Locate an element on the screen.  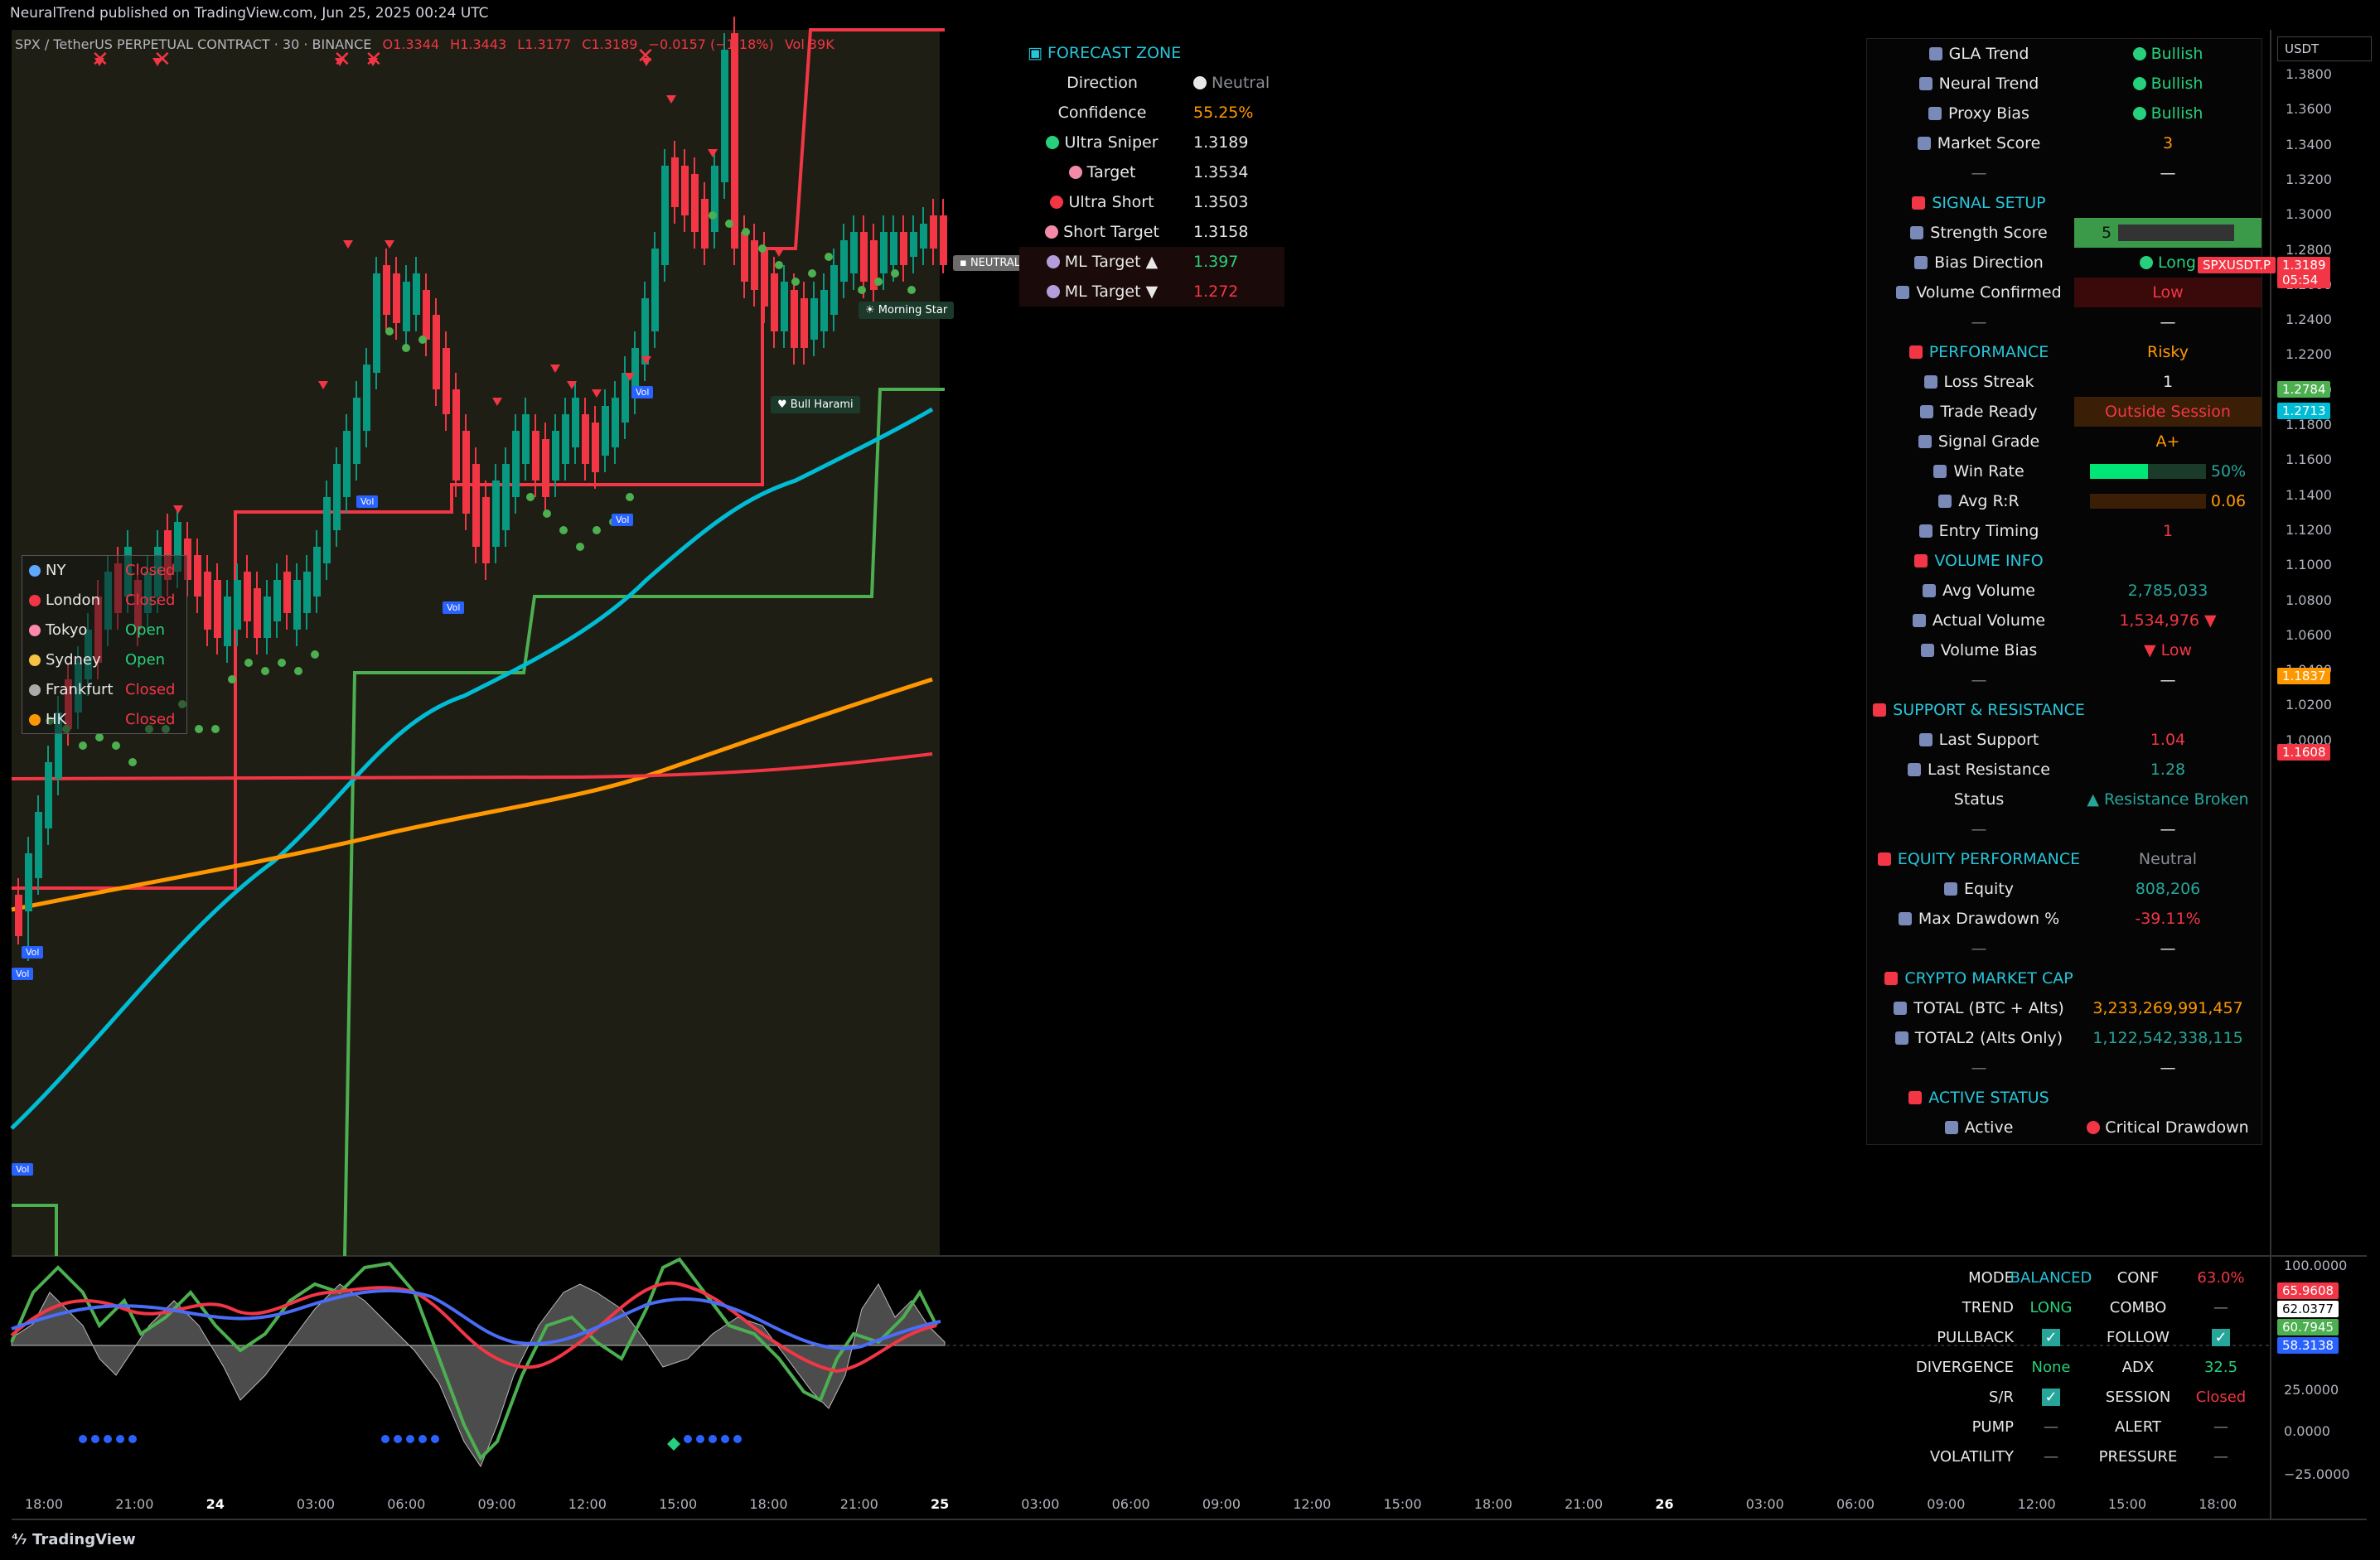
metric-value: Low is located at coordinates (2167, 292).